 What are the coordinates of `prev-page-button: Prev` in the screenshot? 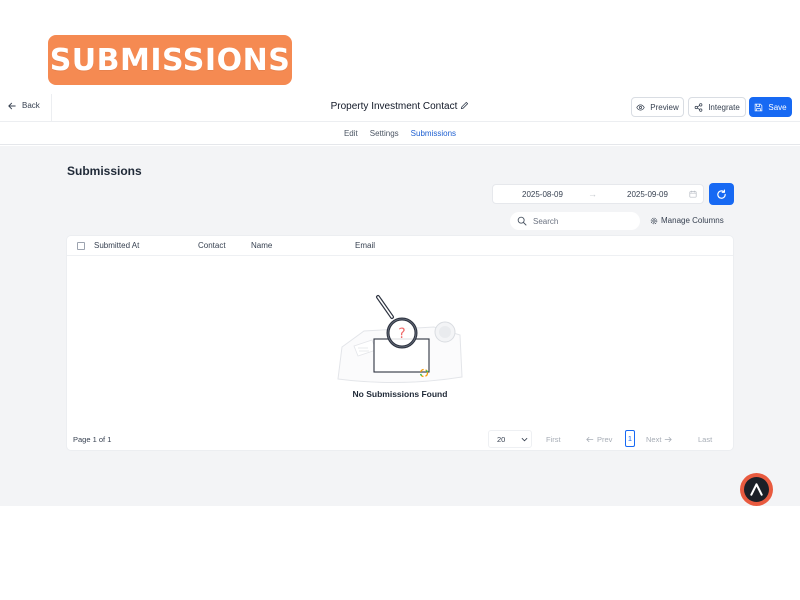 It's located at (599, 439).